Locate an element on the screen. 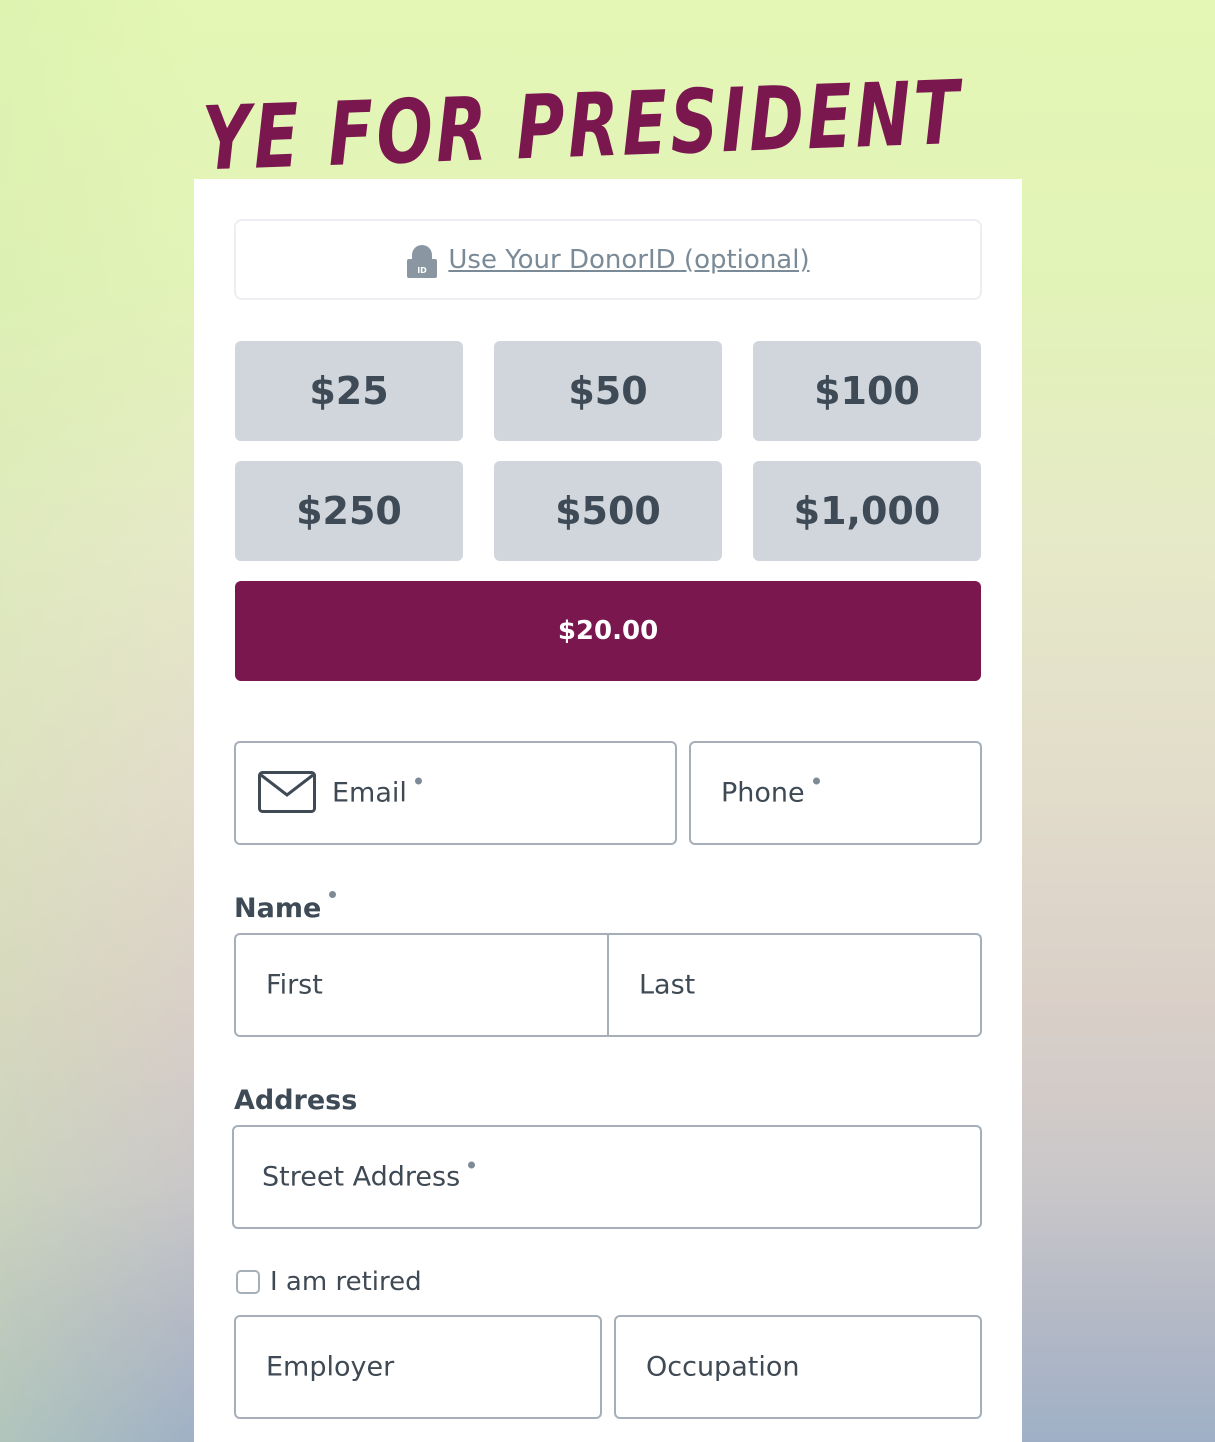  amount-button-50: $50 is located at coordinates (608, 391).